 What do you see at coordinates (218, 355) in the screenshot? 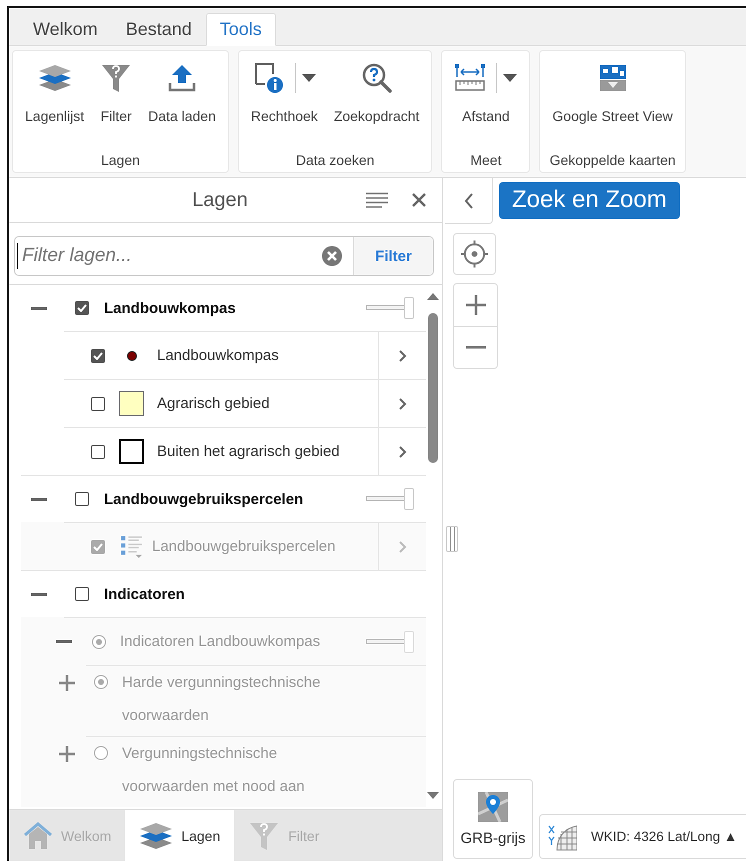
I see `layer-label: Landbouwkompas` at bounding box center [218, 355].